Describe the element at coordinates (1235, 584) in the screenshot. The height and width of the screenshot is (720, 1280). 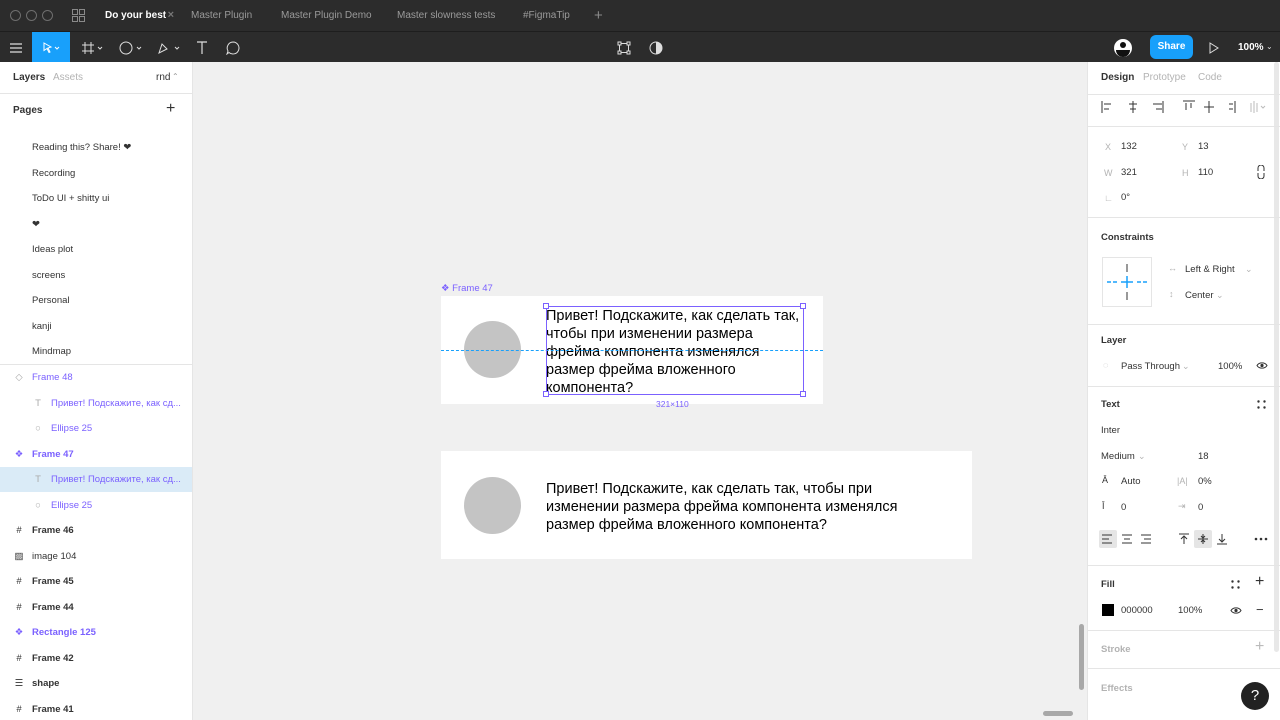
I see `style-icon` at that location.